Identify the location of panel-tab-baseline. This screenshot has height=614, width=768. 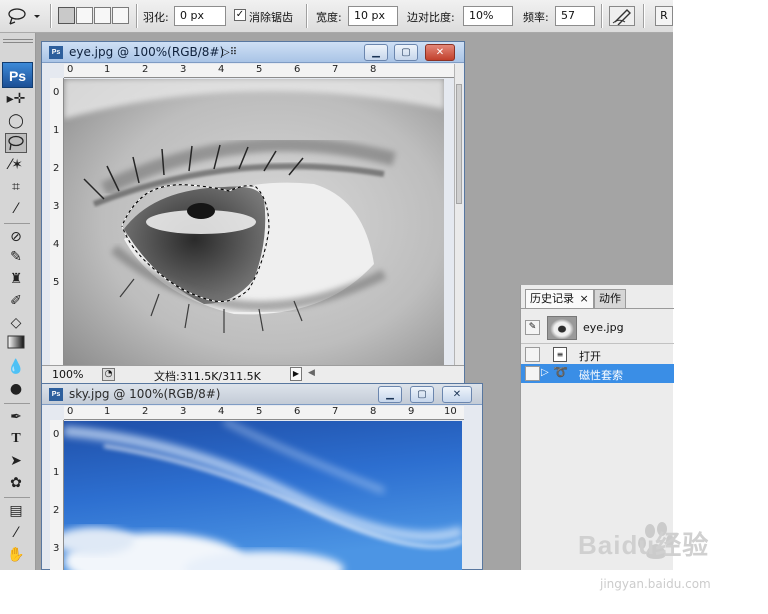
(597, 308).